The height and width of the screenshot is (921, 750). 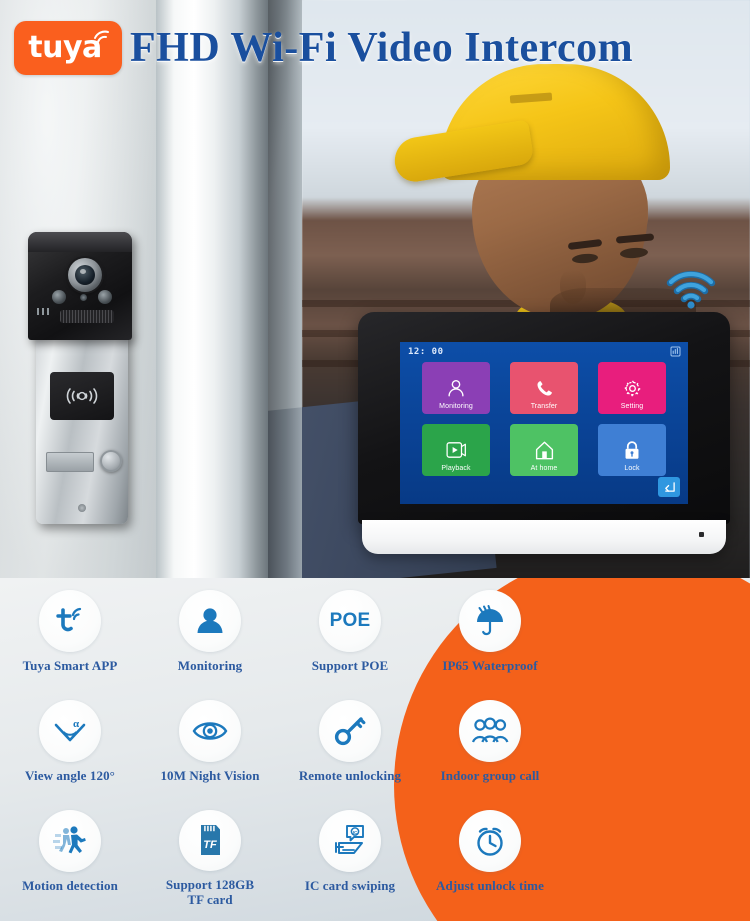 What do you see at coordinates (544, 388) in the screenshot?
I see `tile-transfer: Transfer` at bounding box center [544, 388].